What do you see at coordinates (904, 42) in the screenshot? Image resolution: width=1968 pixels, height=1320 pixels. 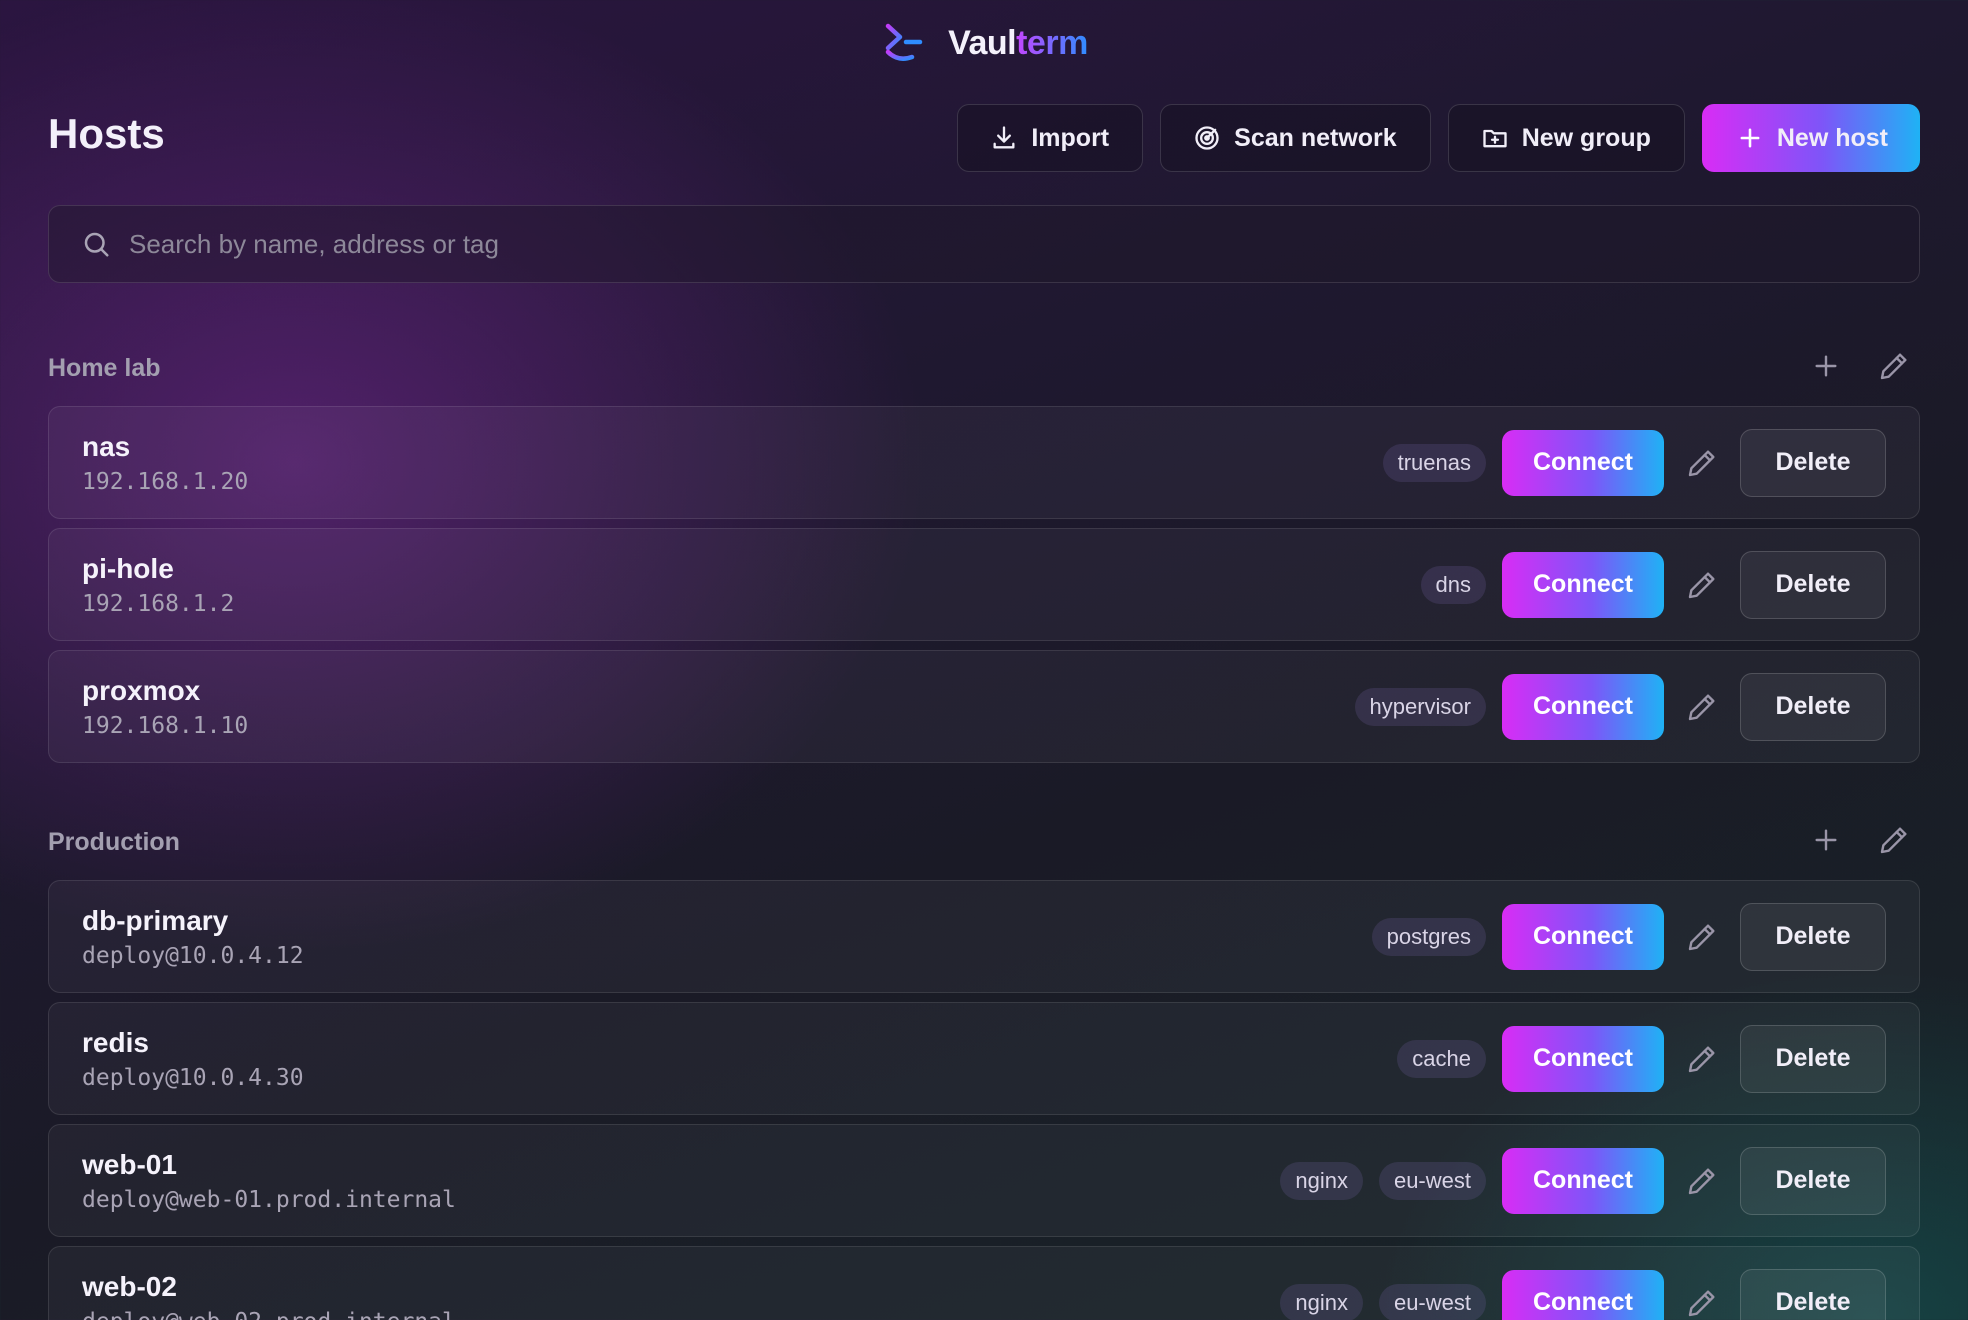 I see `vaulterm-logo-icon` at bounding box center [904, 42].